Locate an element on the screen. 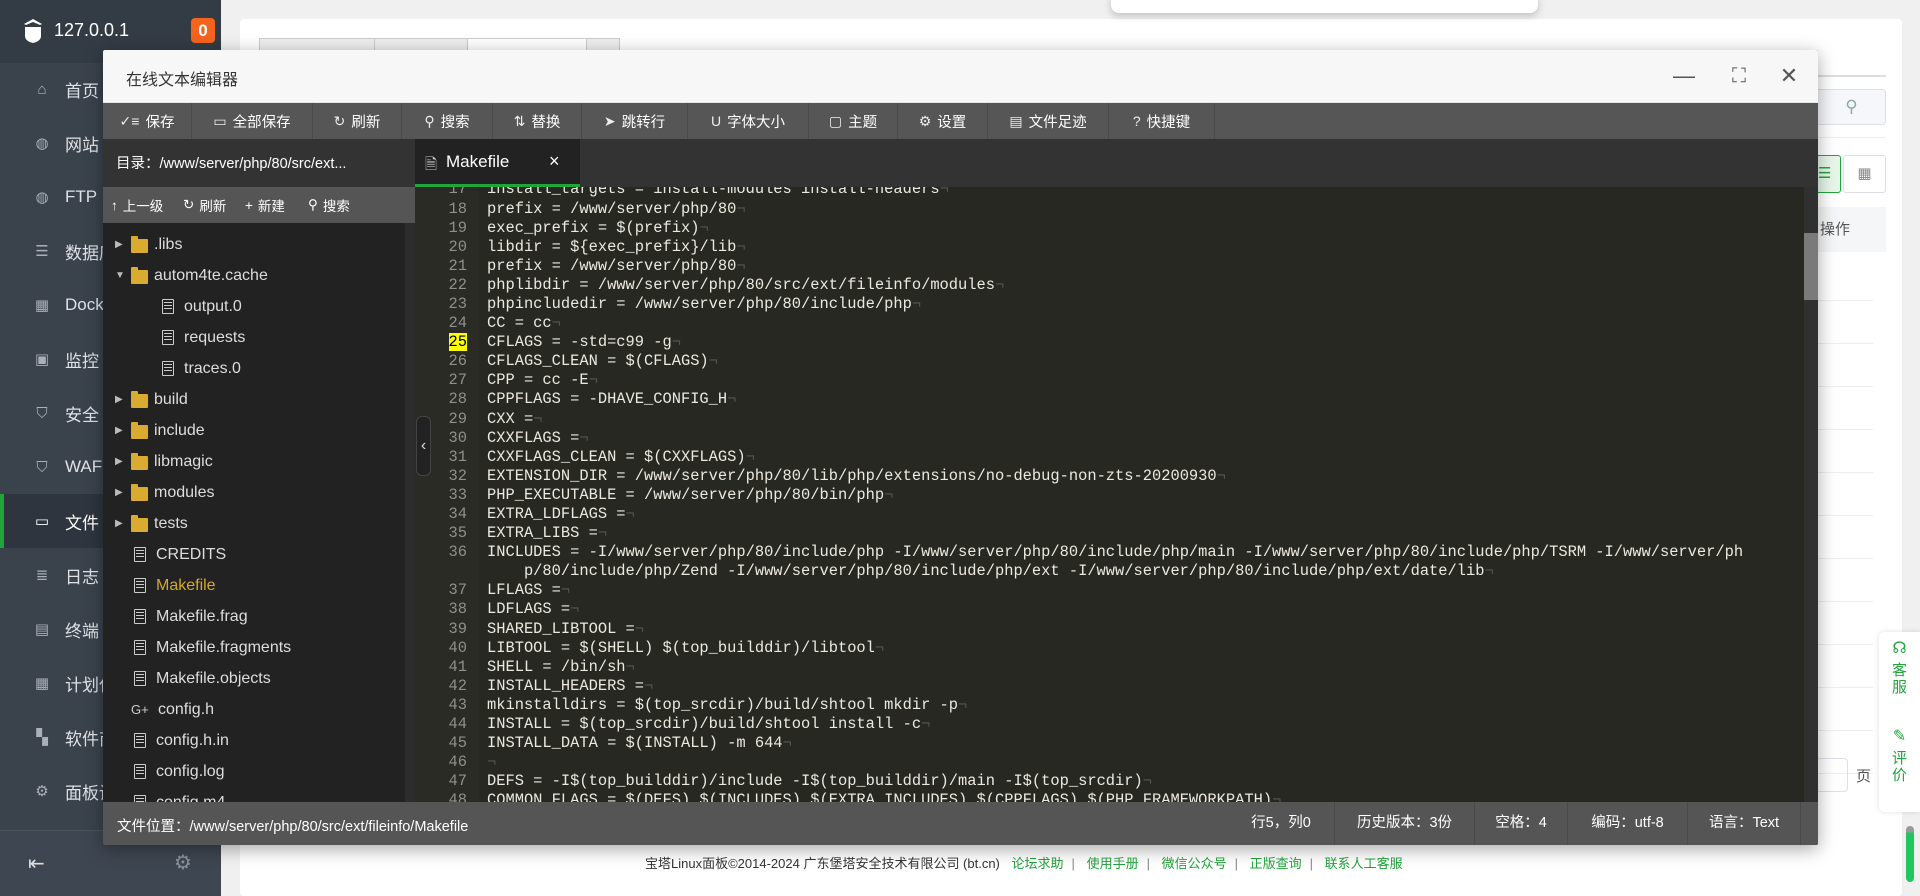  code-line: 21 prefix = /www/server/php/80¬ is located at coordinates (1109, 266).